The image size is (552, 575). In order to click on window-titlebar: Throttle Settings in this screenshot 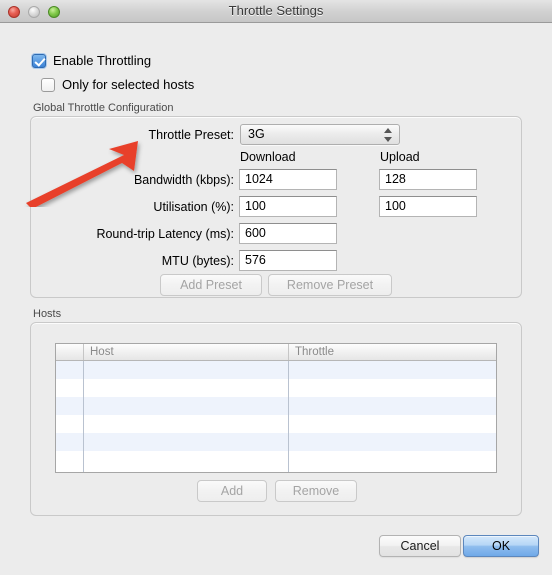, I will do `click(276, 11)`.